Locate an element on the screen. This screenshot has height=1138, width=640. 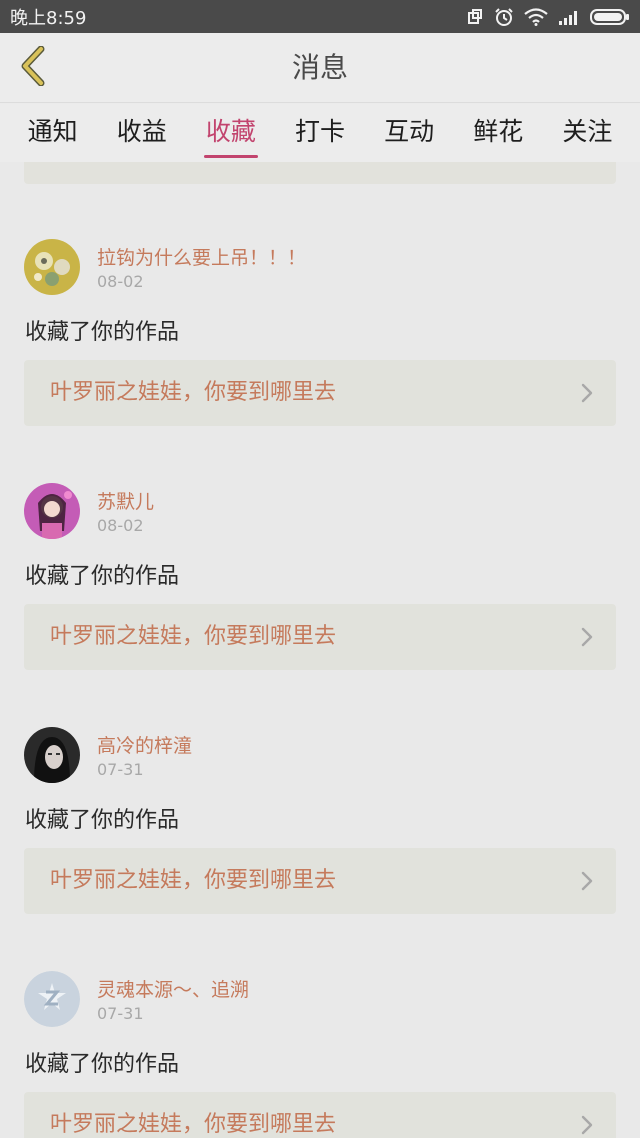
header: 消息 is located at coordinates (320, 68).